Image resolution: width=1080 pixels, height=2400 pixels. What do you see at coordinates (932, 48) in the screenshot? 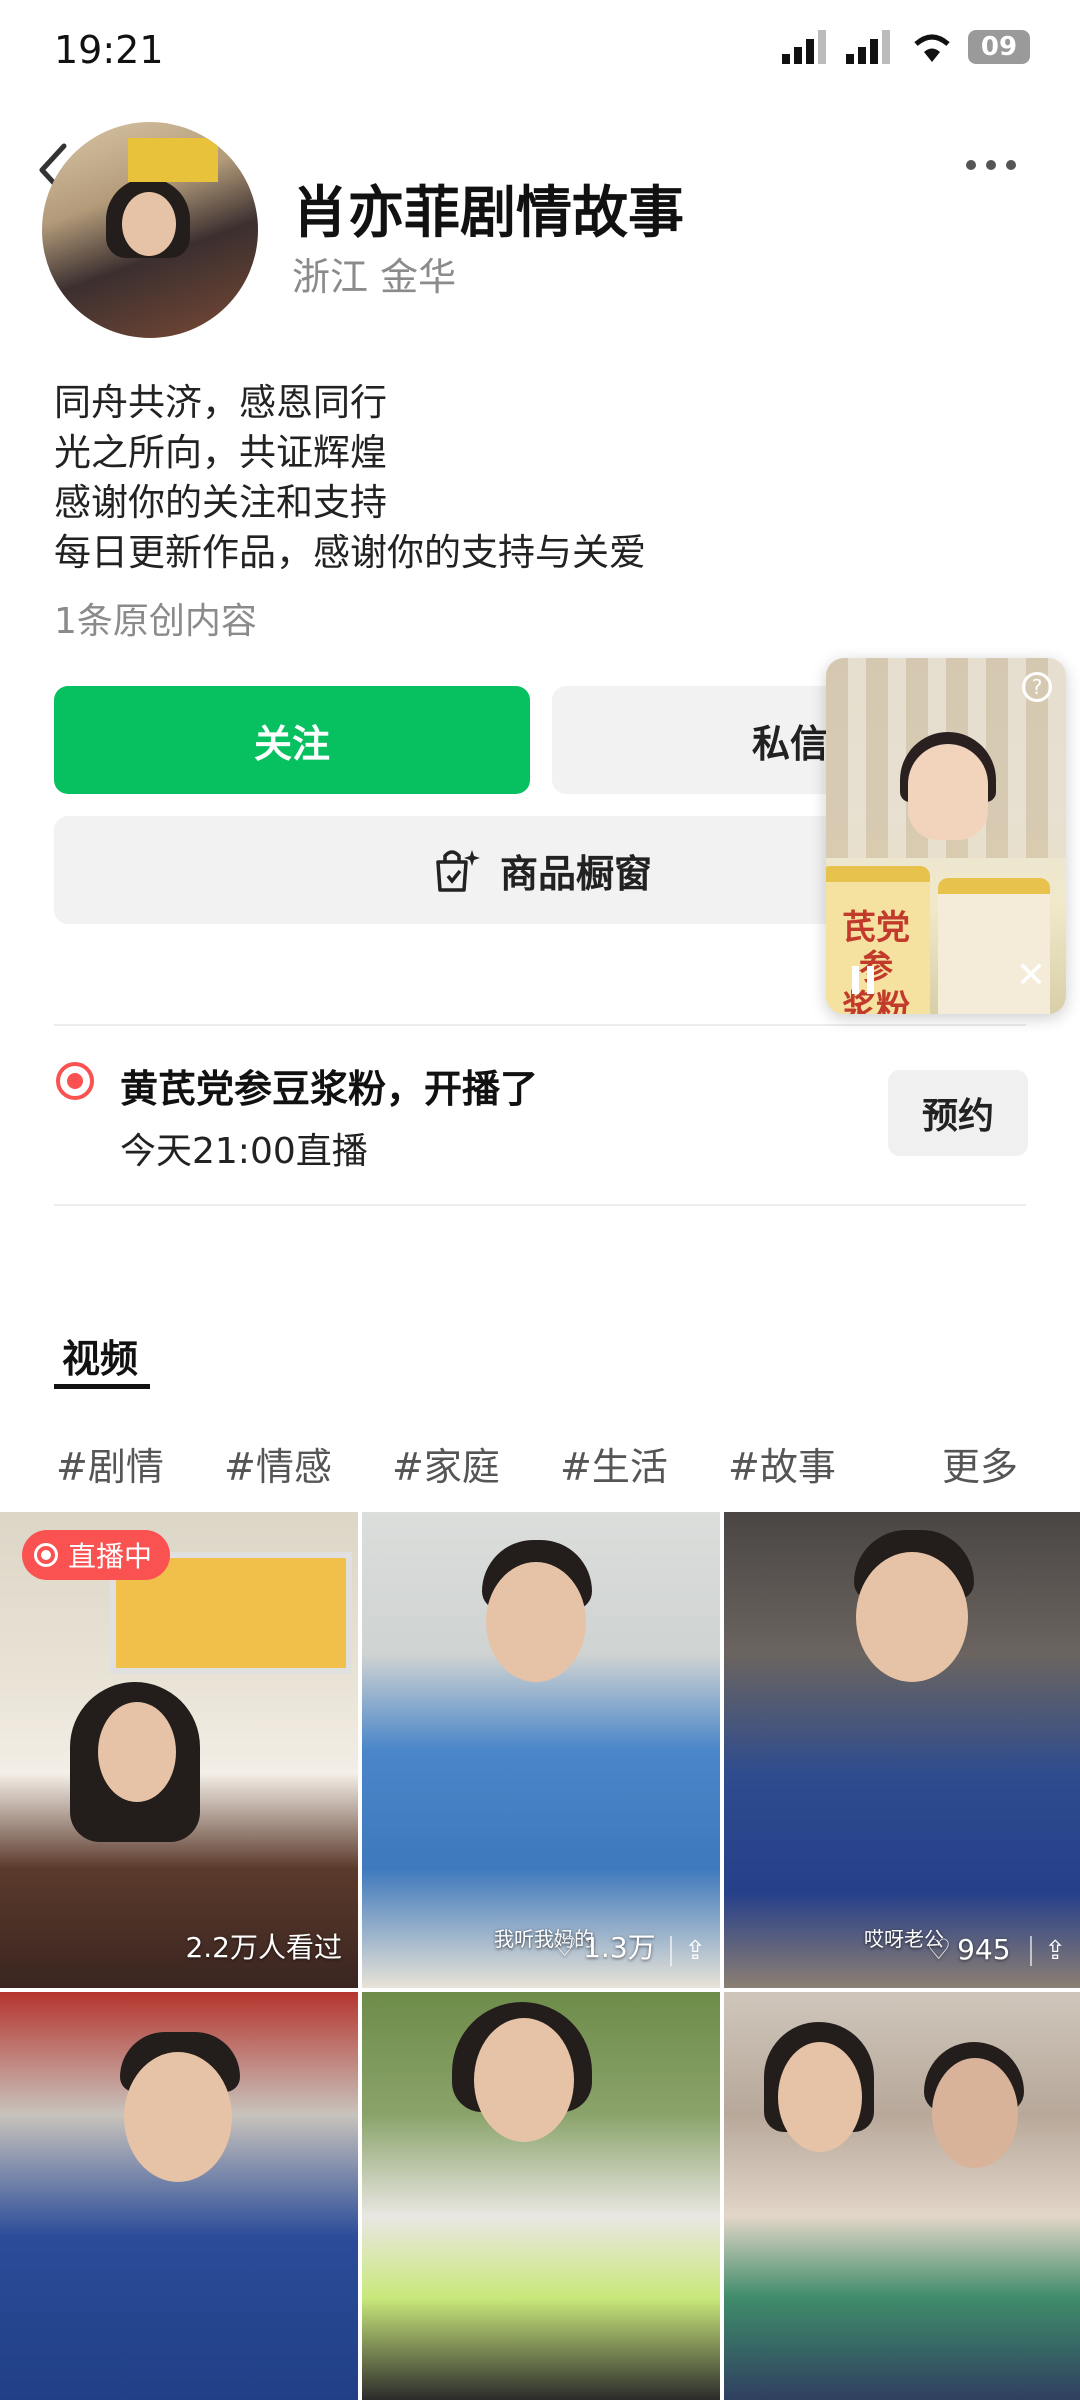
I see `wifi-icon` at bounding box center [932, 48].